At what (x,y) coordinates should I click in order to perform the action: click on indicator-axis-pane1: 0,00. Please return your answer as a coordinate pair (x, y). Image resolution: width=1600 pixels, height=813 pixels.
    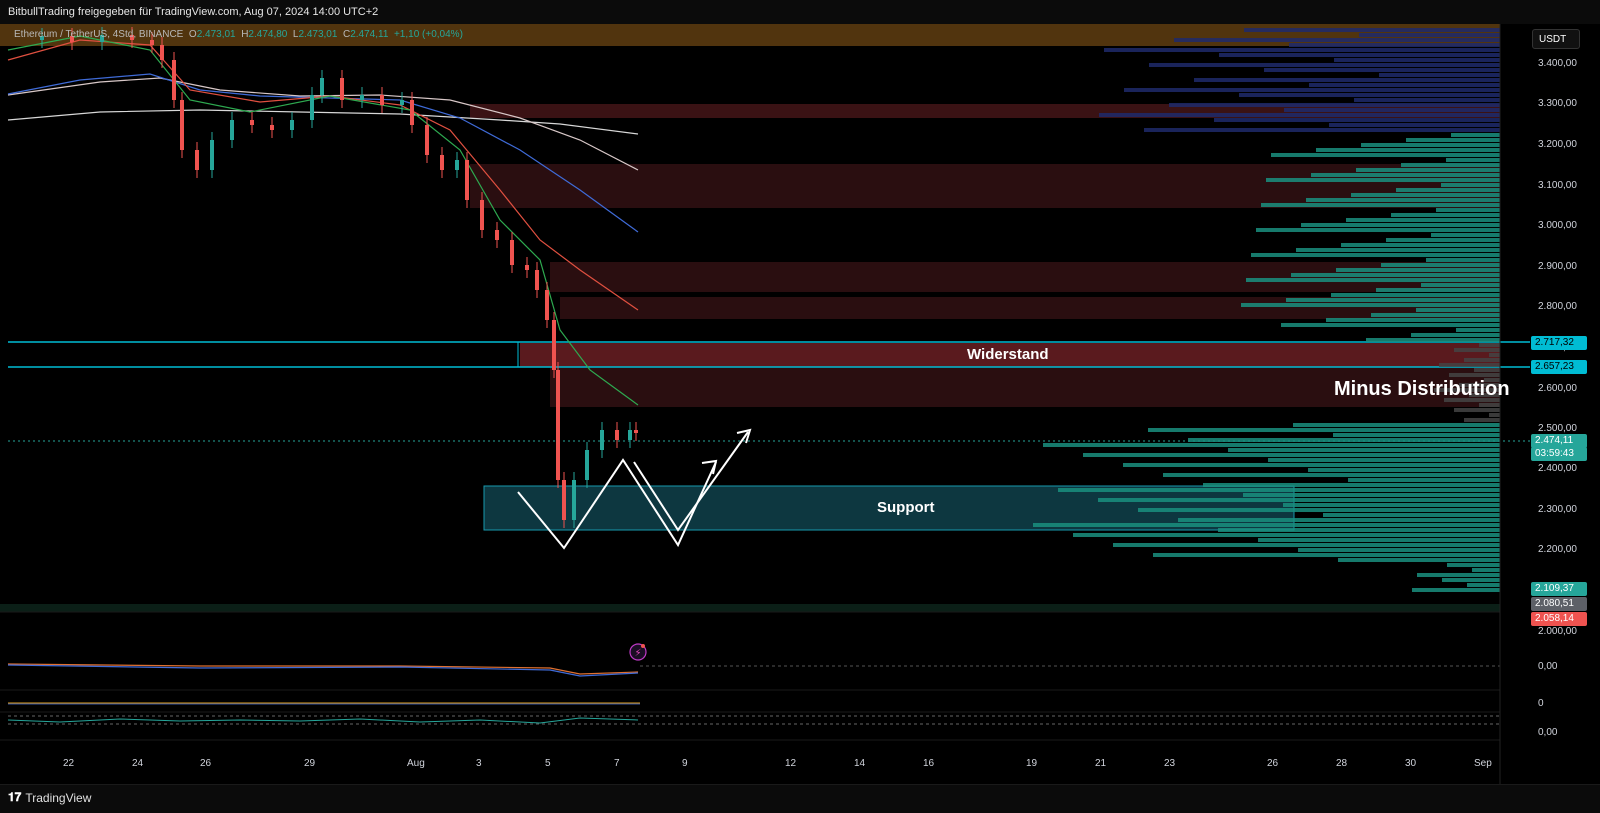
    Looking at the image, I should click on (1548, 666).